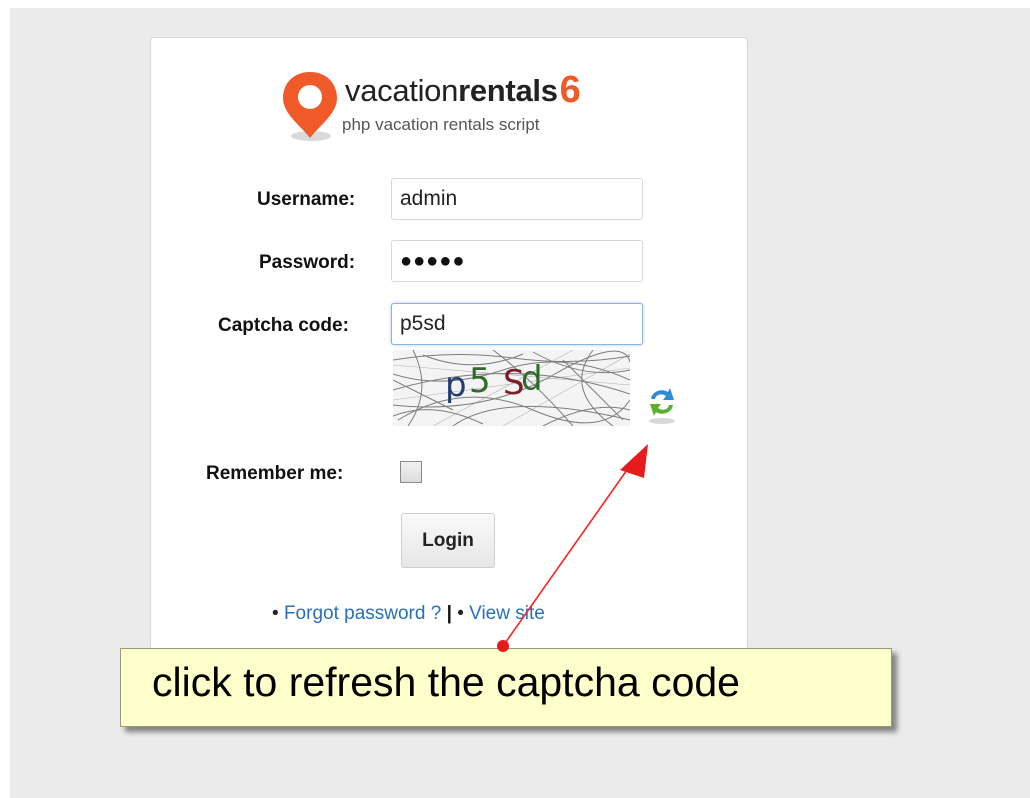  I want to click on annotation-callout: click to refresh the captcha code, so click(506, 687).